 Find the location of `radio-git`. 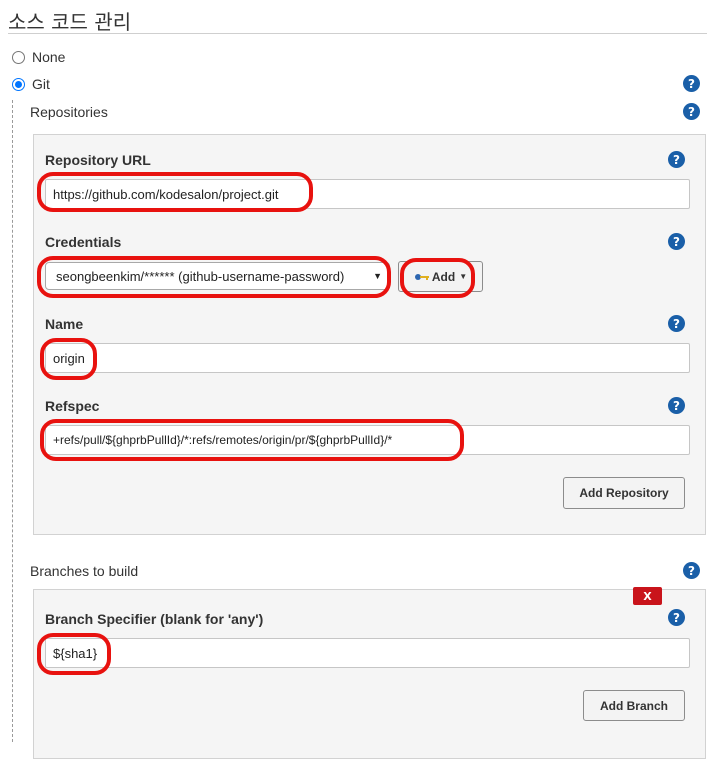

radio-git is located at coordinates (18, 84).